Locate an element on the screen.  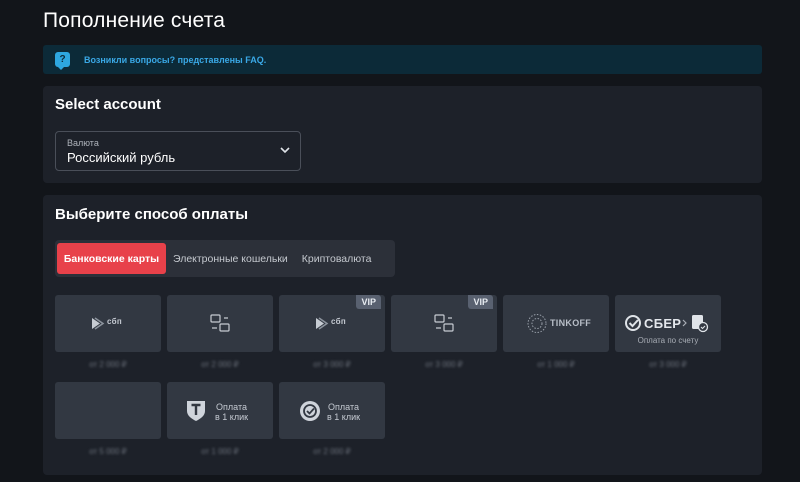
faq-banner: ? Возникли вопросы? представлены FAQ. is located at coordinates (402, 59).